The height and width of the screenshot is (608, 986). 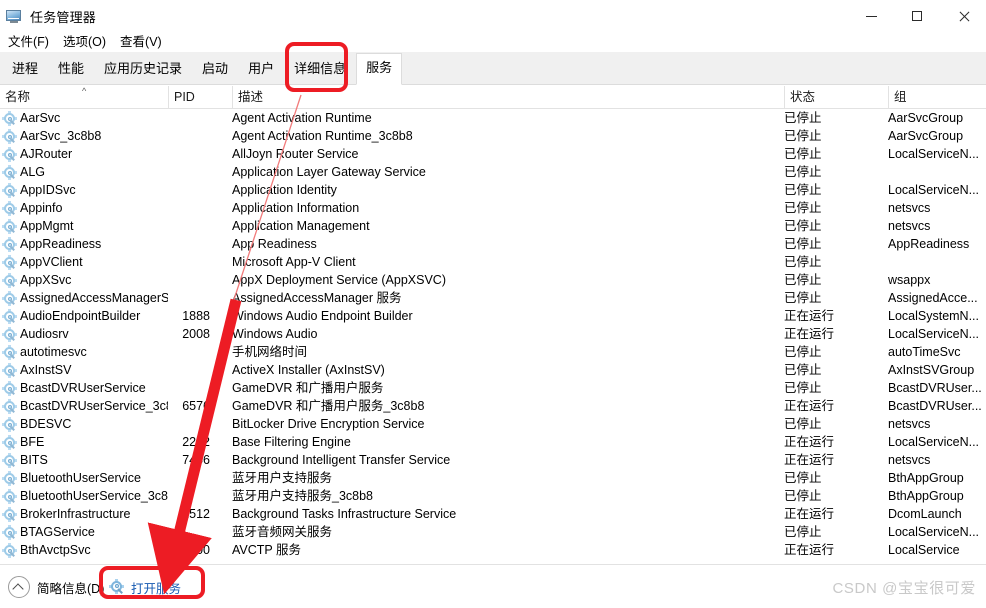 I want to click on cell-service-description: Background Intelligent Transfer Service, so click(x=341, y=460).